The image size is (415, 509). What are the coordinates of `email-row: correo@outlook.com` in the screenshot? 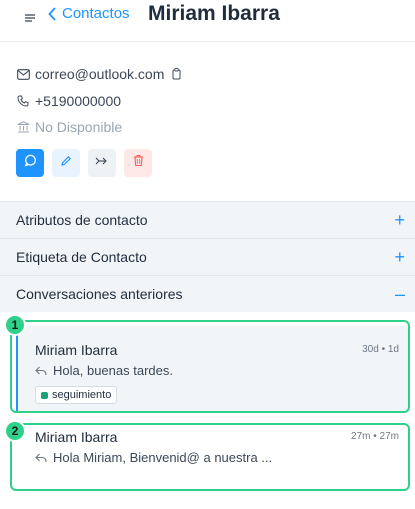 It's located at (99, 74).